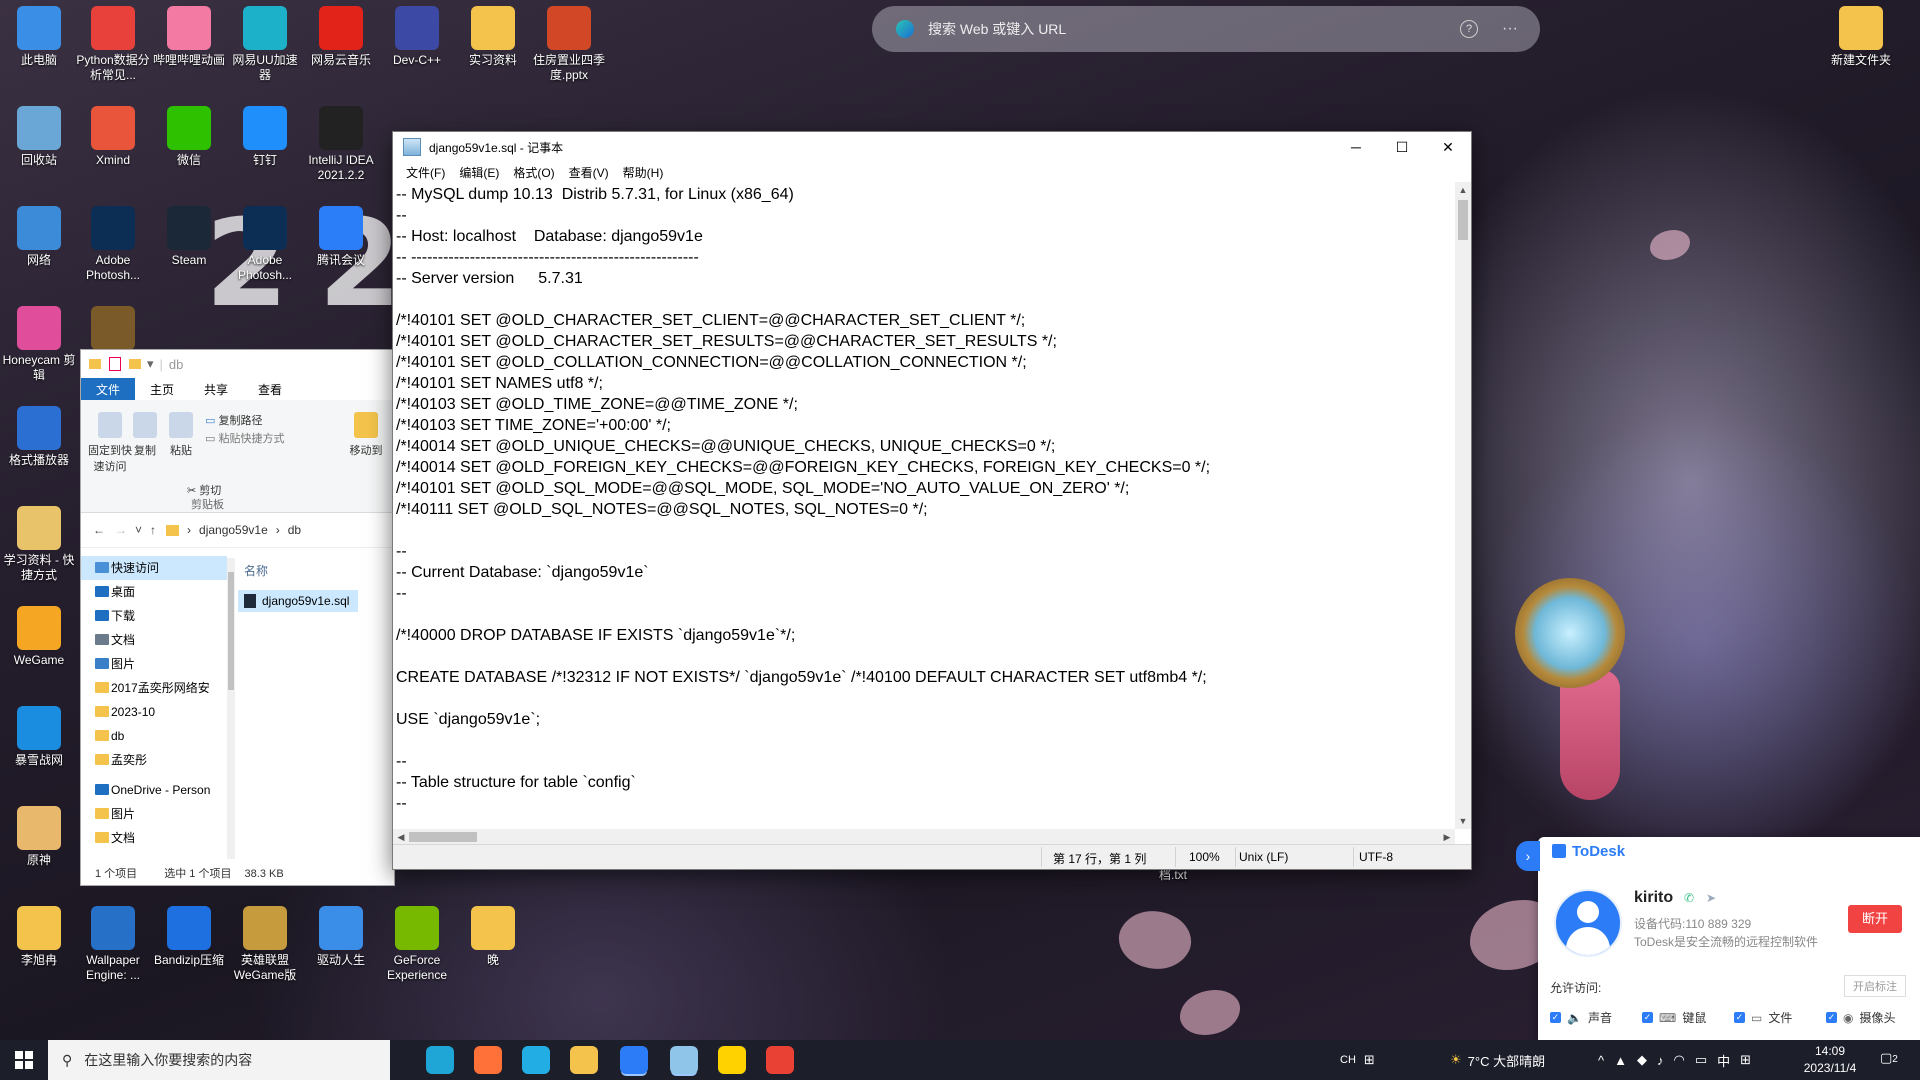  What do you see at coordinates (39, 737) in the screenshot?
I see `desktop-icon: 暴雪战网` at bounding box center [39, 737].